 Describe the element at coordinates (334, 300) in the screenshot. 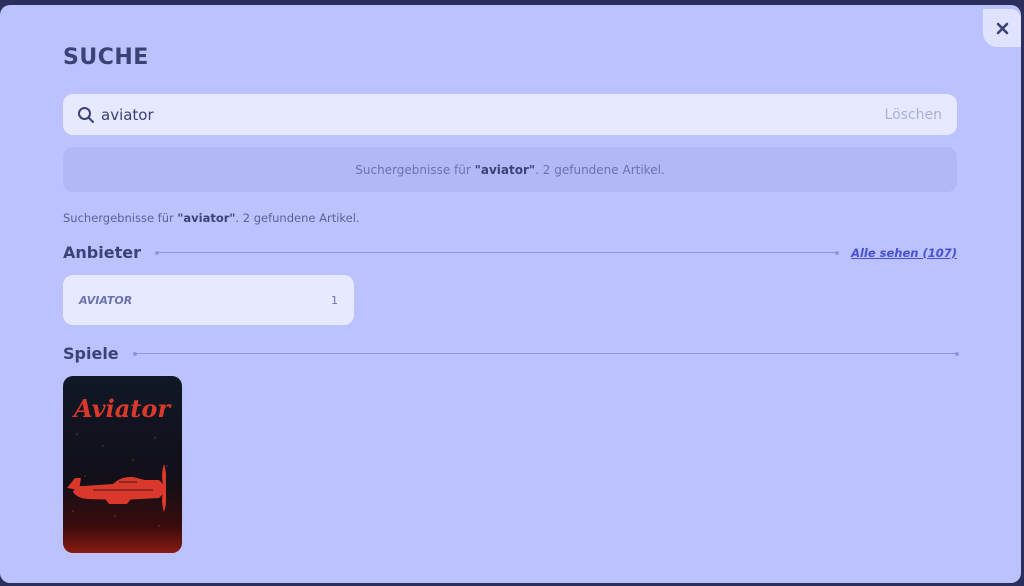

I see `provider-count: 1` at that location.